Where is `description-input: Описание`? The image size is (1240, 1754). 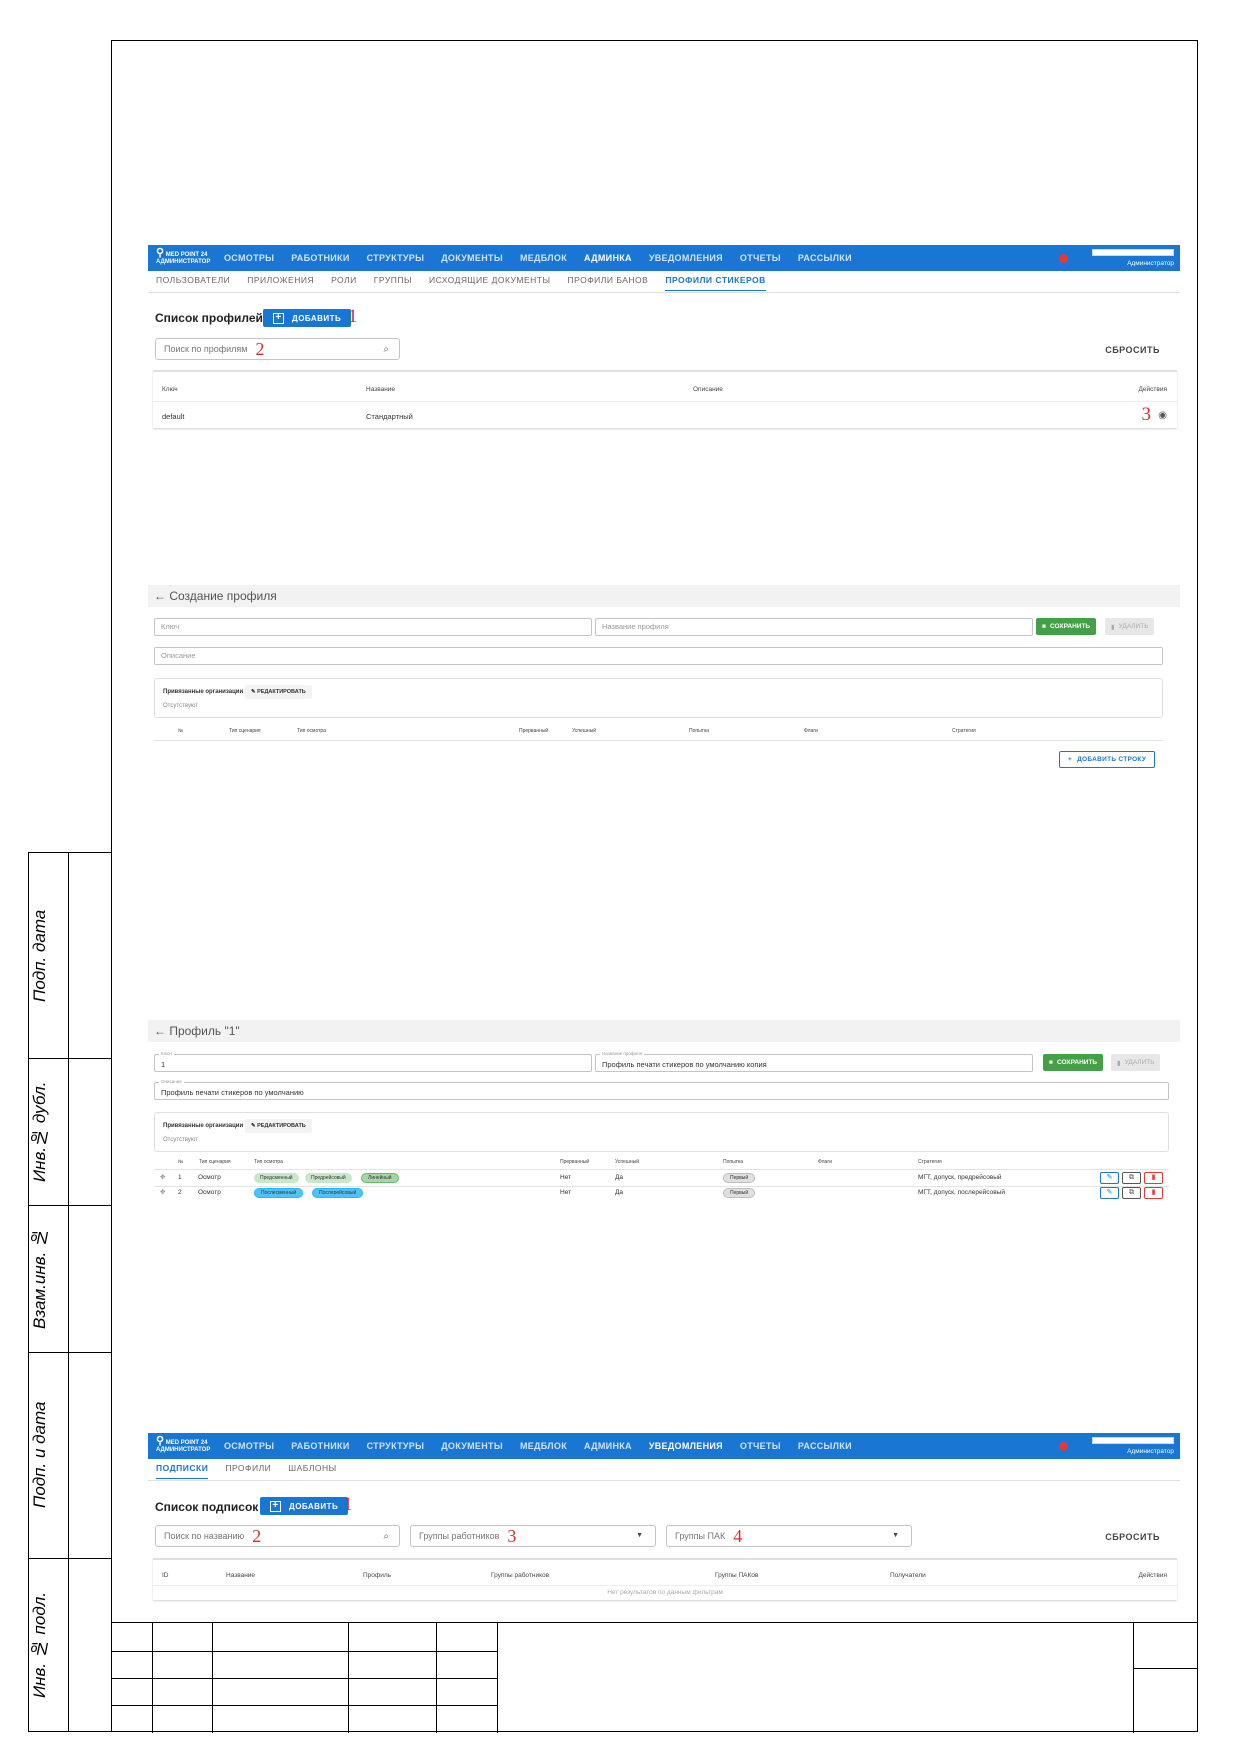
description-input: Описание is located at coordinates (658, 656).